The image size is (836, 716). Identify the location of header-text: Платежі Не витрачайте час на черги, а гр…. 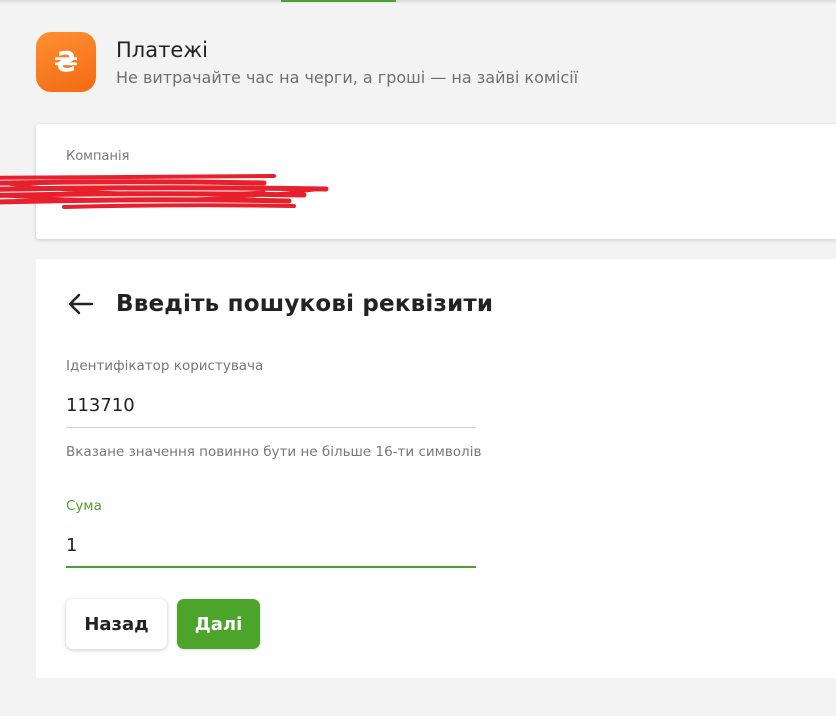
(347, 62).